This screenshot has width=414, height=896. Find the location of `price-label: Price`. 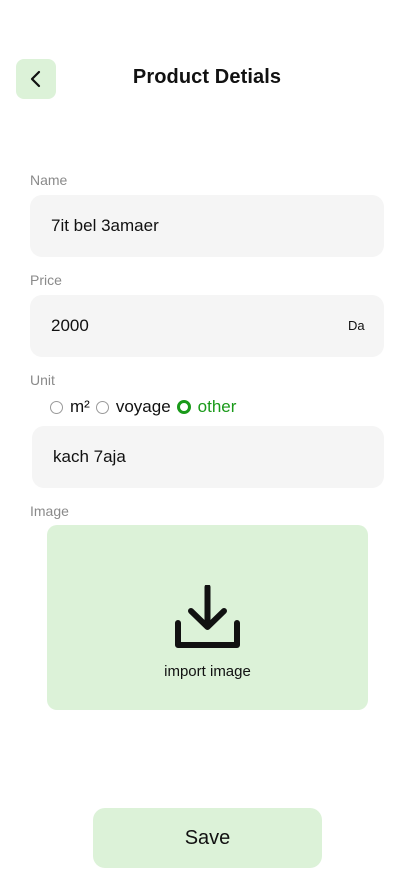

price-label: Price is located at coordinates (46, 280).